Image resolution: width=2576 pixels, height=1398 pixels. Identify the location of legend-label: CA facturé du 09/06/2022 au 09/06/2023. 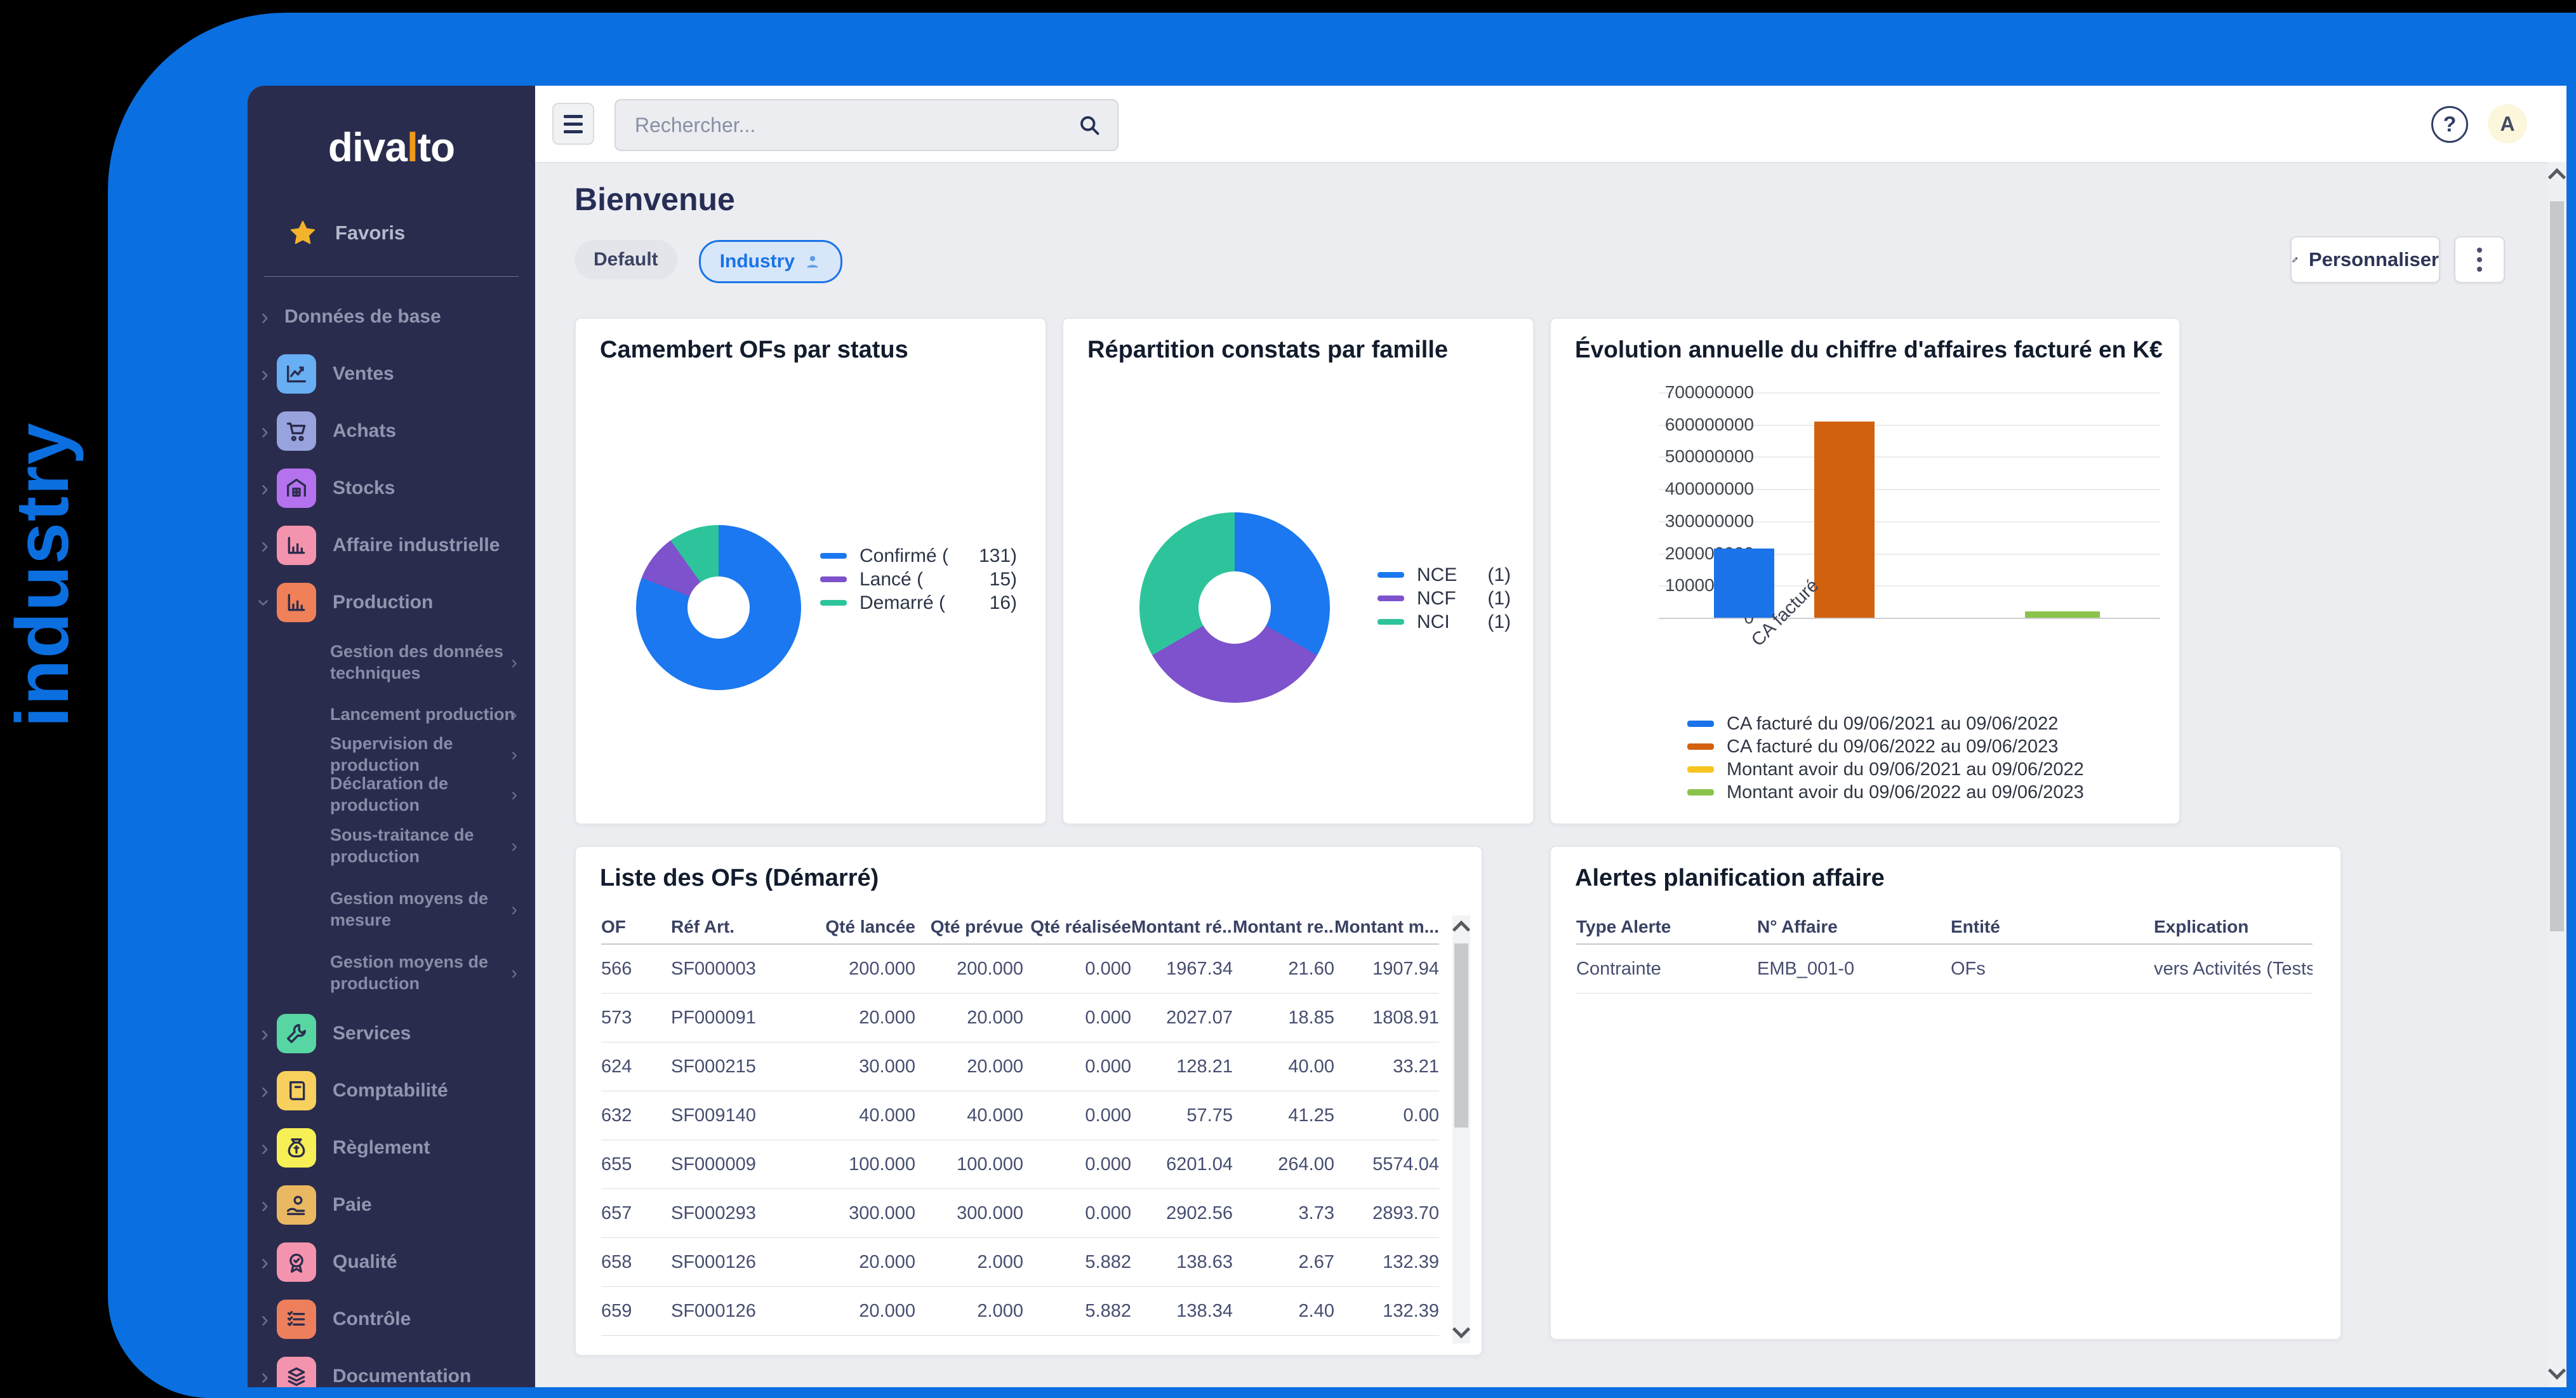
(1893, 747).